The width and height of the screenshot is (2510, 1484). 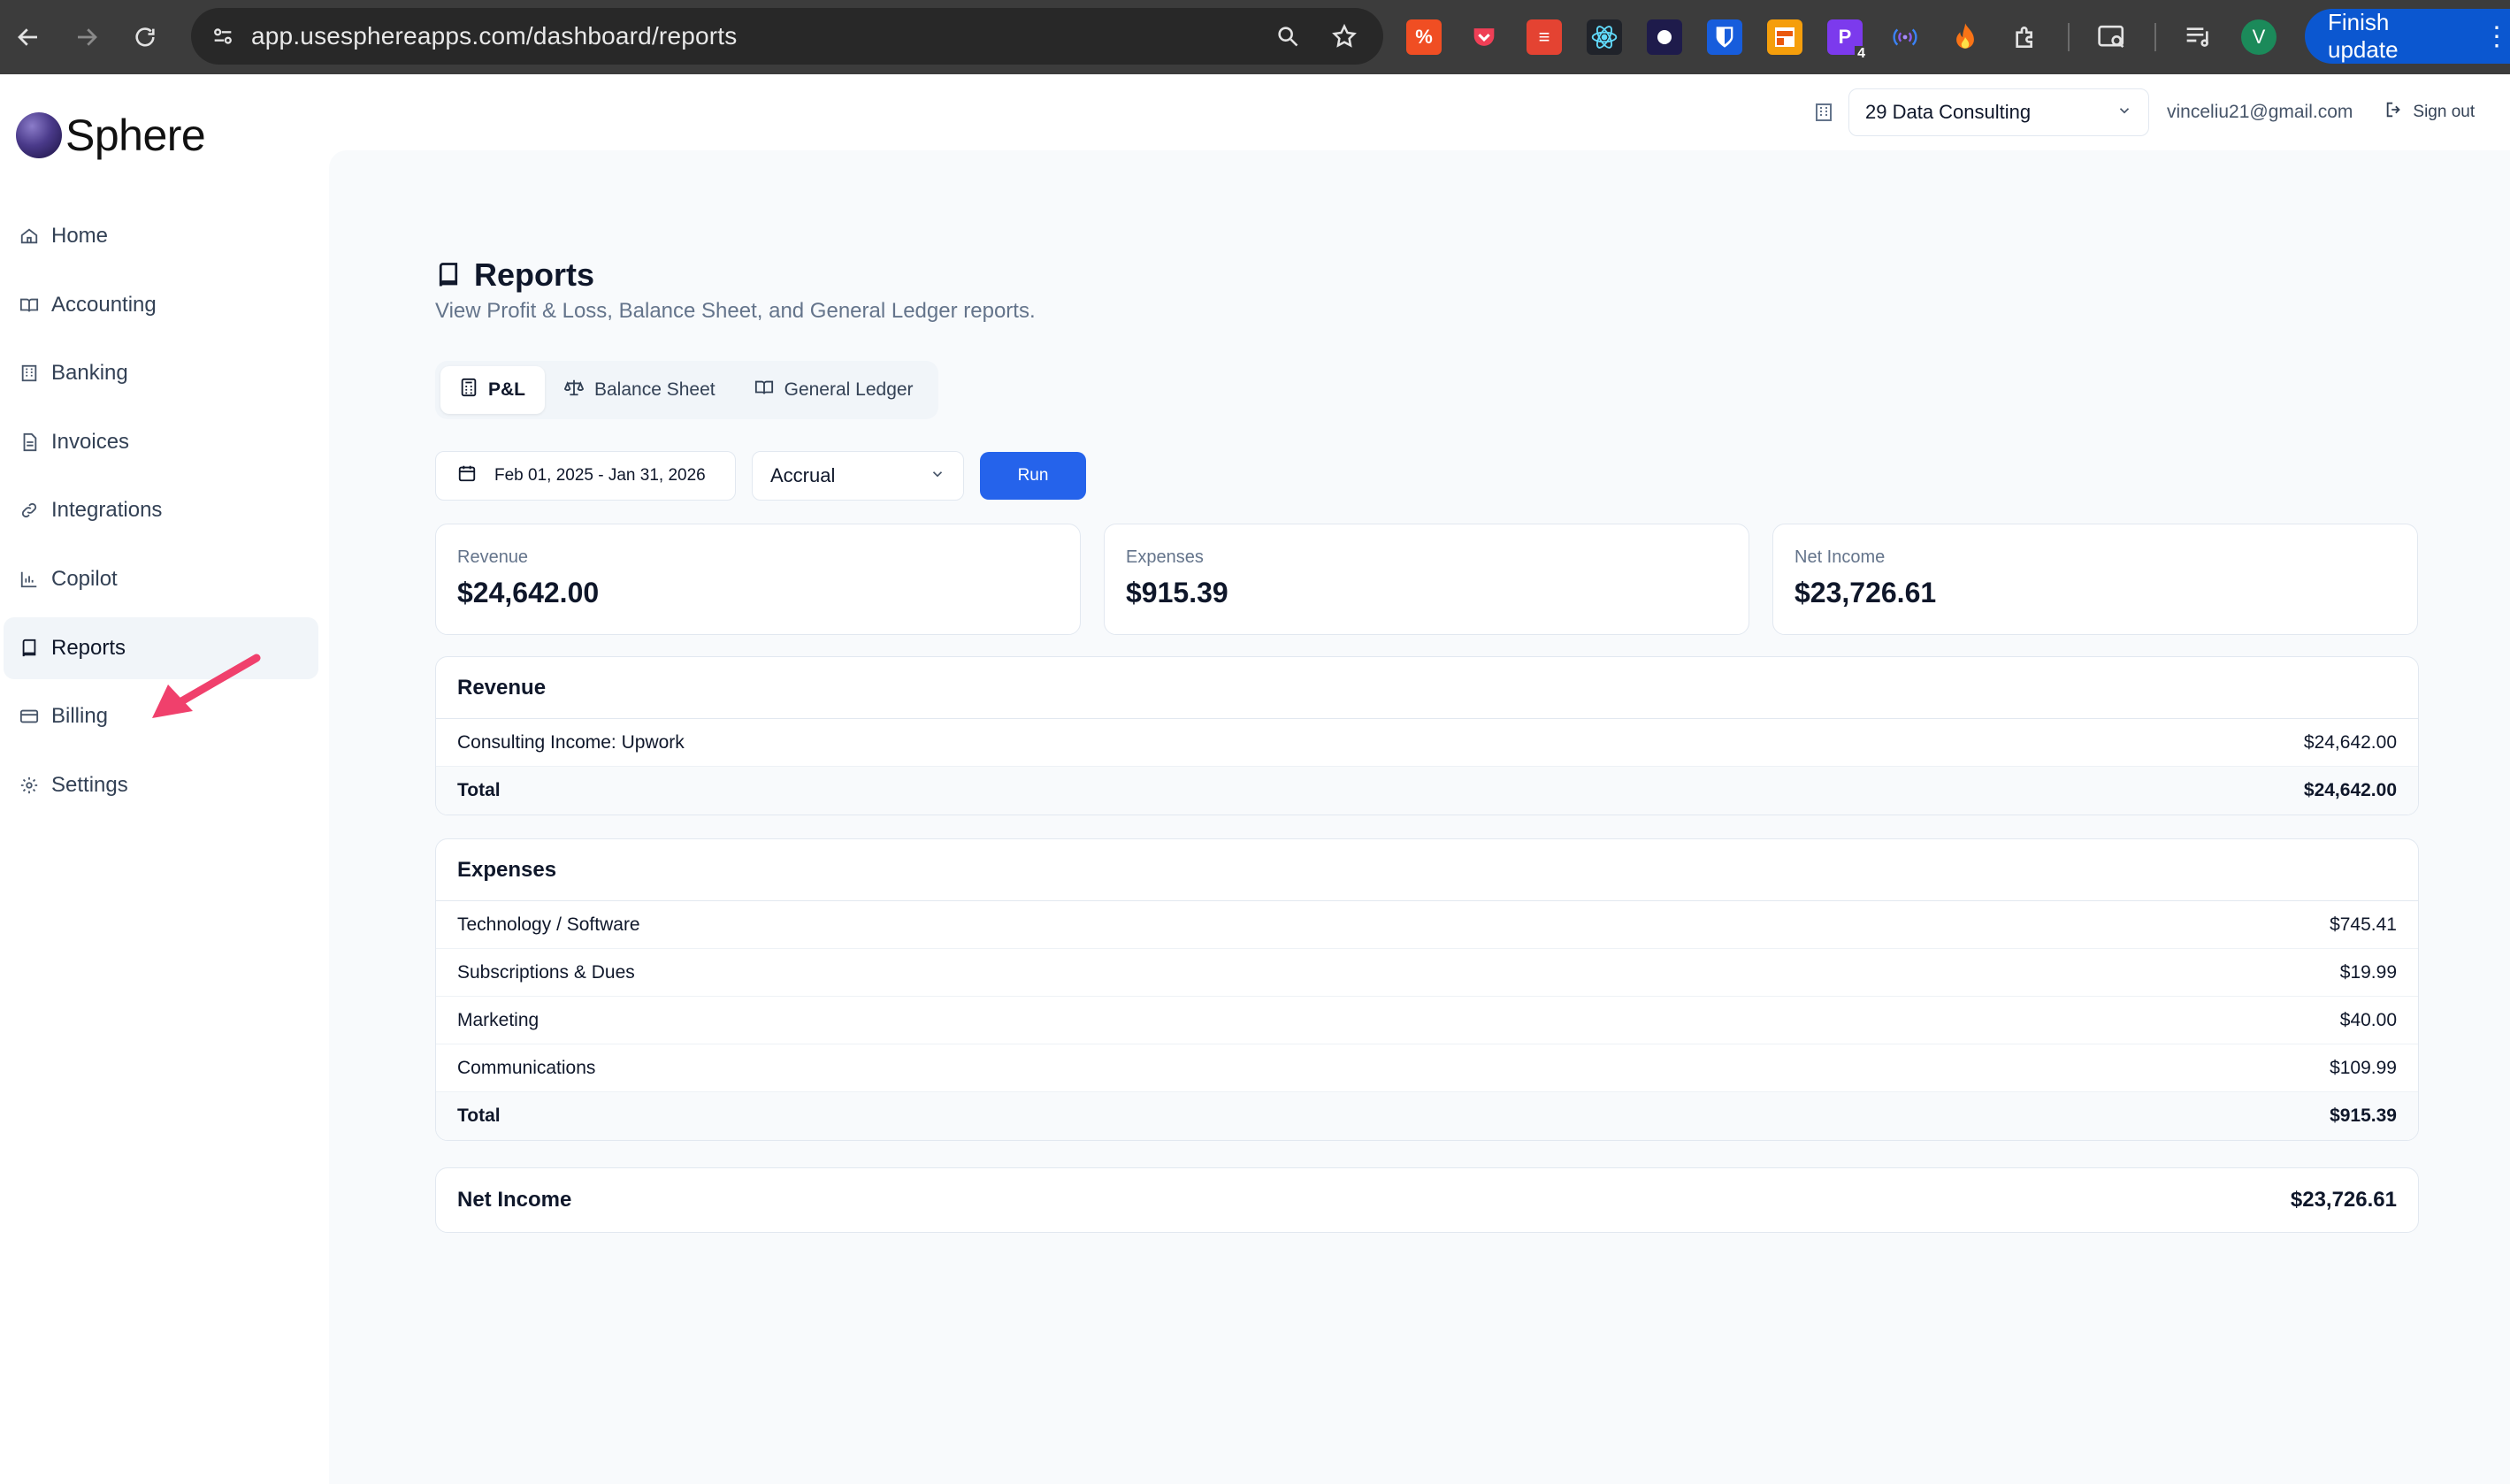 What do you see at coordinates (1344, 36) in the screenshot?
I see `bookmark-star-icon` at bounding box center [1344, 36].